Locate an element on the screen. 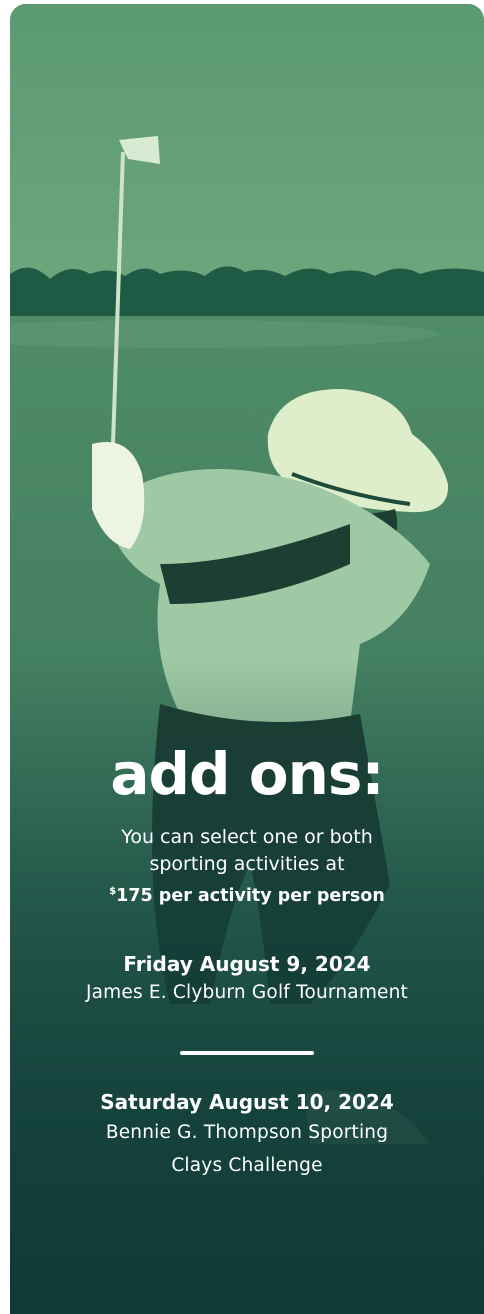 This screenshot has width=484, height=1314. event-date-1: Friday August 9, 2024 is located at coordinates (247, 964).